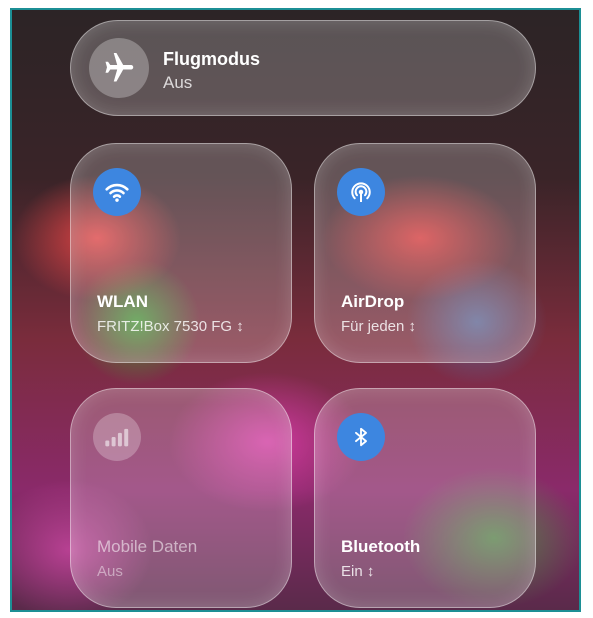 The width and height of the screenshot is (593, 618). Describe the element at coordinates (122, 301) in the screenshot. I see `wlan-label: WLAN` at that location.